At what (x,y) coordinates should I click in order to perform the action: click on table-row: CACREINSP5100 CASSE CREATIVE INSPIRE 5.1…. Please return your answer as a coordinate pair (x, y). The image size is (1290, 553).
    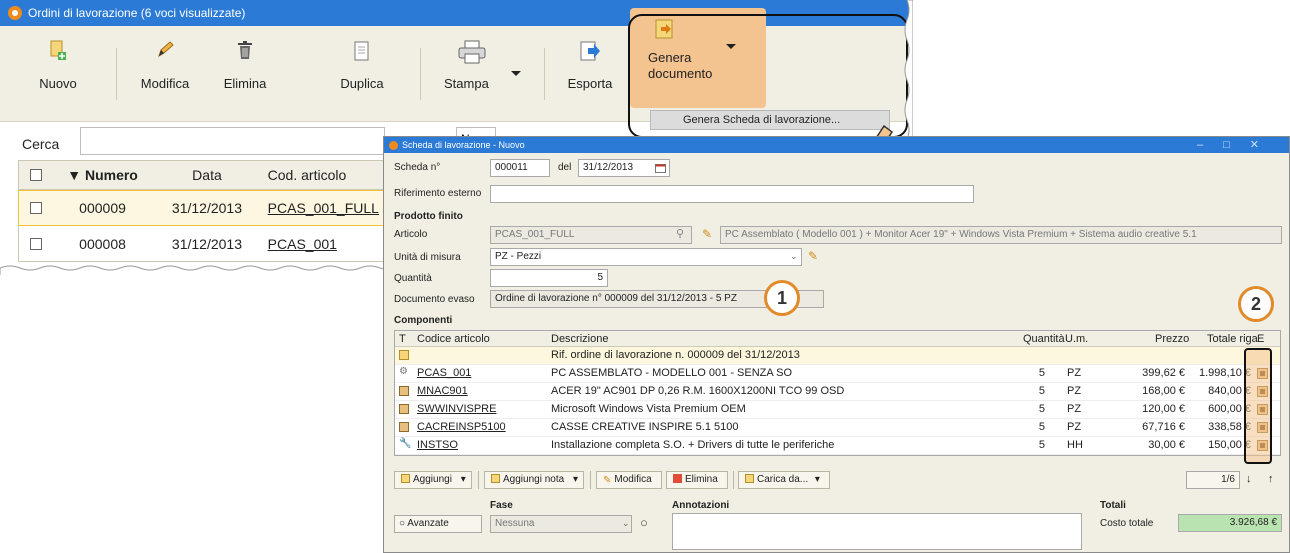
    Looking at the image, I should click on (837, 428).